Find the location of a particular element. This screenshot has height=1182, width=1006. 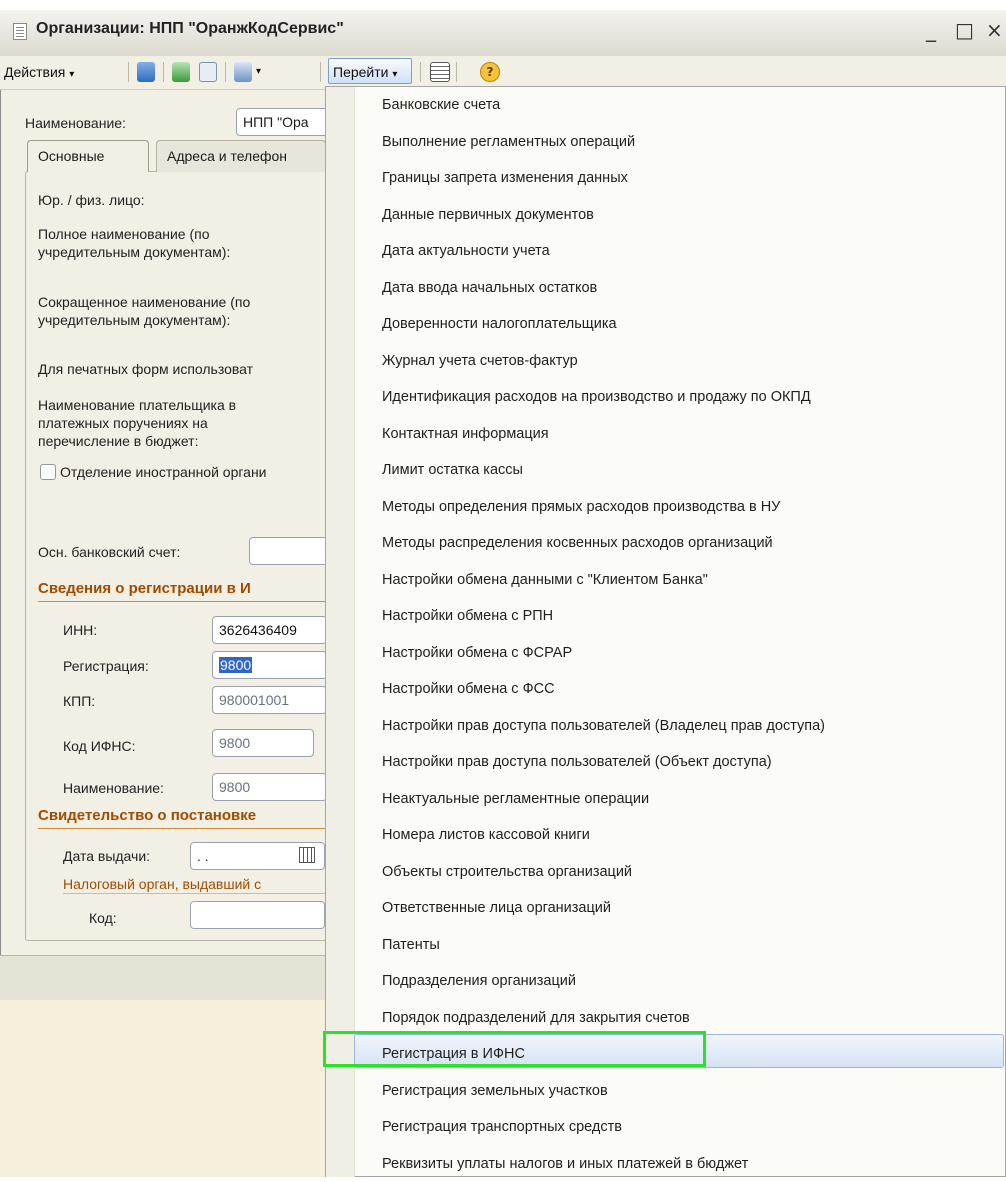

window-title: Организации: НПП "ОранжКодСервис" is located at coordinates (190, 28).